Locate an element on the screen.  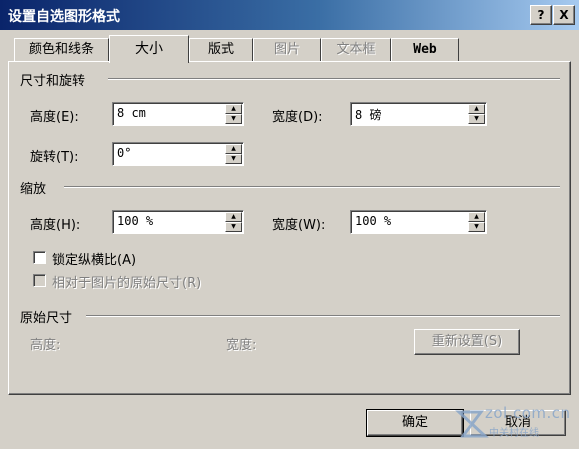
original-width-label: 宽度: is located at coordinates (241, 345).